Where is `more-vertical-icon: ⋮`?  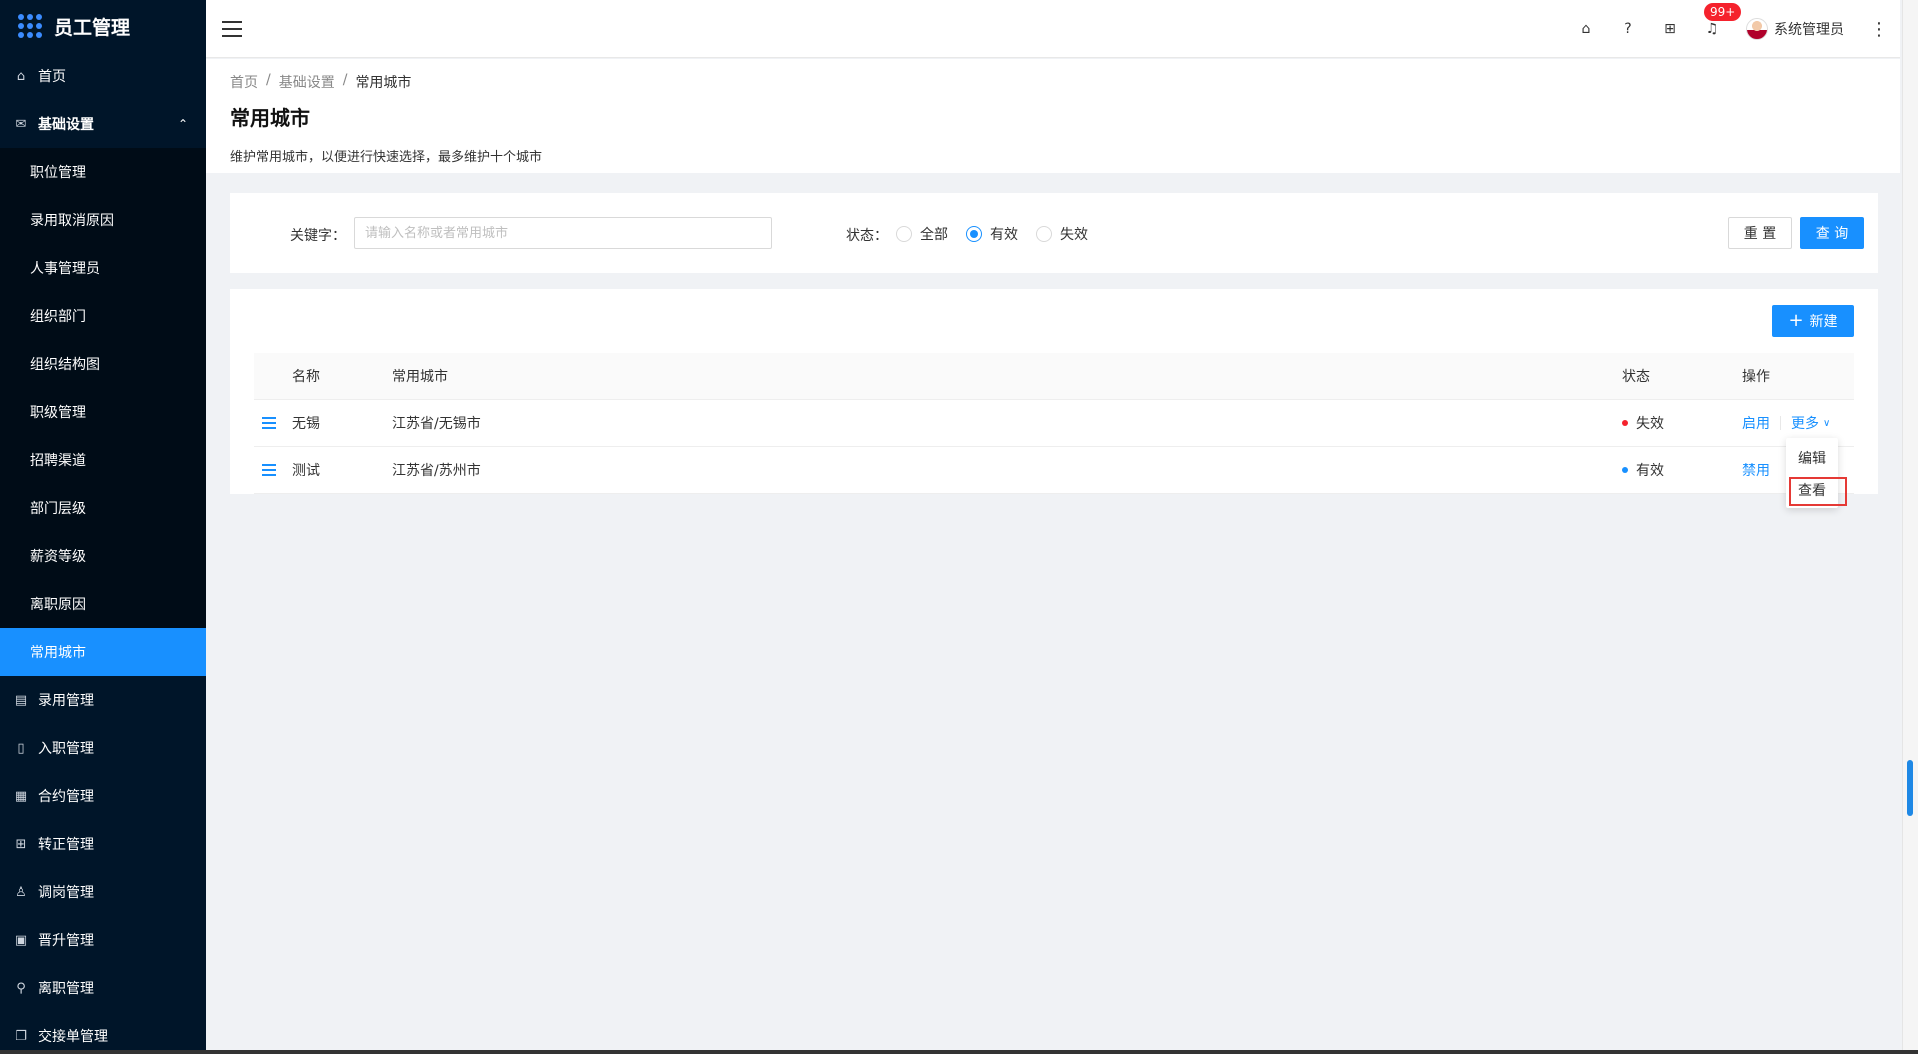 more-vertical-icon: ⋮ is located at coordinates (1879, 29).